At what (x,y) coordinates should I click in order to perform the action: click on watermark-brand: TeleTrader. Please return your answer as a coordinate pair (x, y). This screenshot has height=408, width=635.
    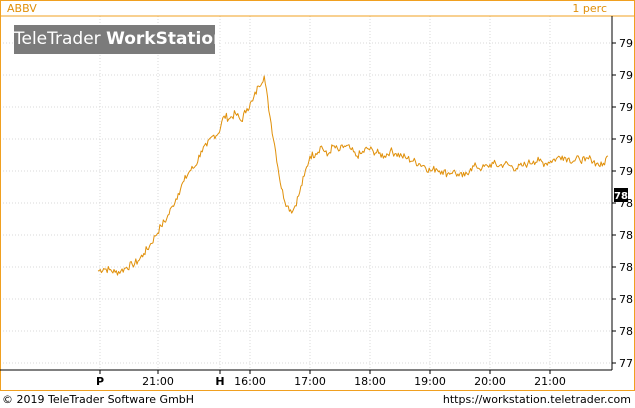
    Looking at the image, I should click on (57, 39).